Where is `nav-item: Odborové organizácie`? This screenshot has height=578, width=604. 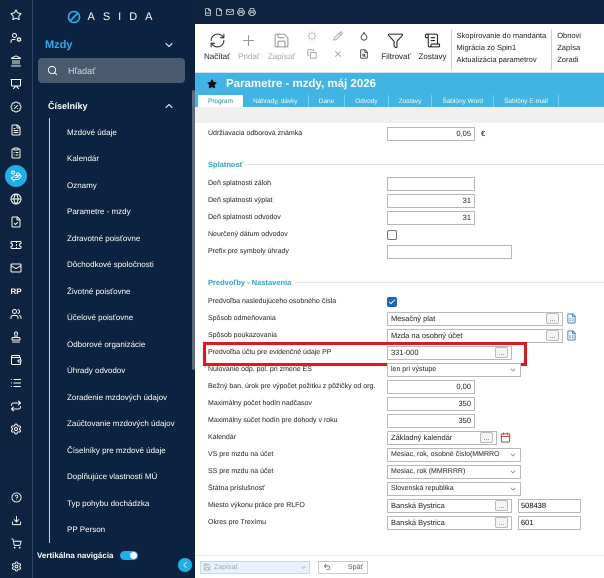
nav-item: Odborové organizácie is located at coordinates (122, 344).